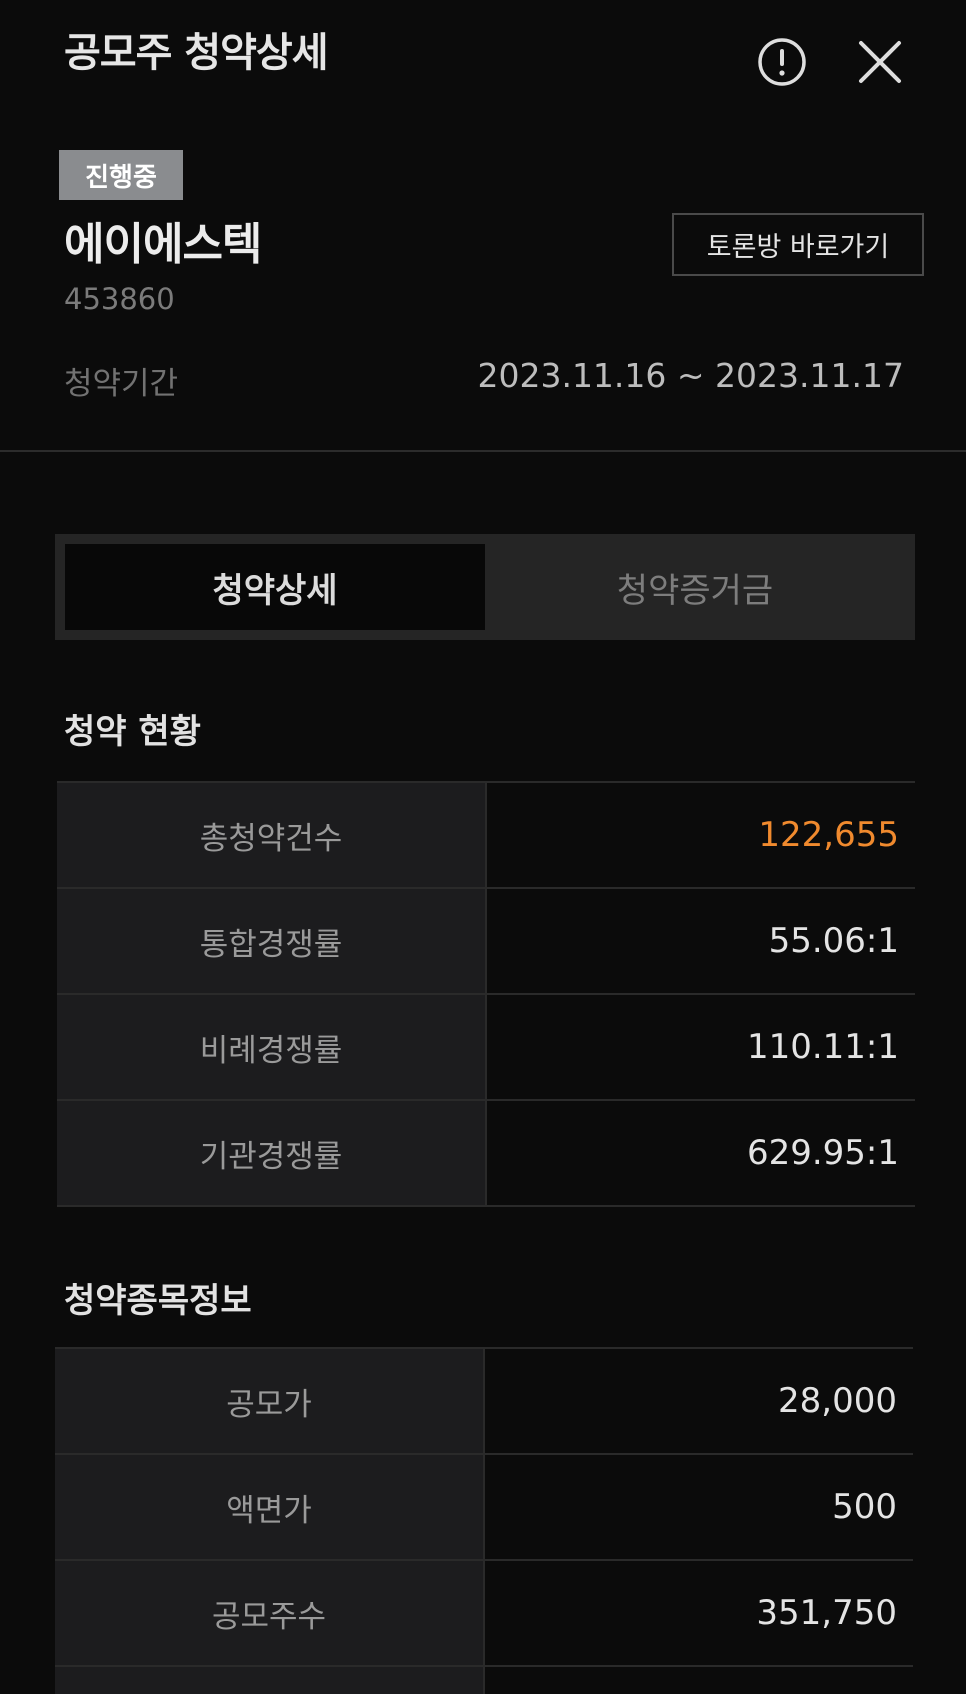 The width and height of the screenshot is (966, 1694). What do you see at coordinates (701, 1153) in the screenshot?
I see `row-value: 629.95:1` at bounding box center [701, 1153].